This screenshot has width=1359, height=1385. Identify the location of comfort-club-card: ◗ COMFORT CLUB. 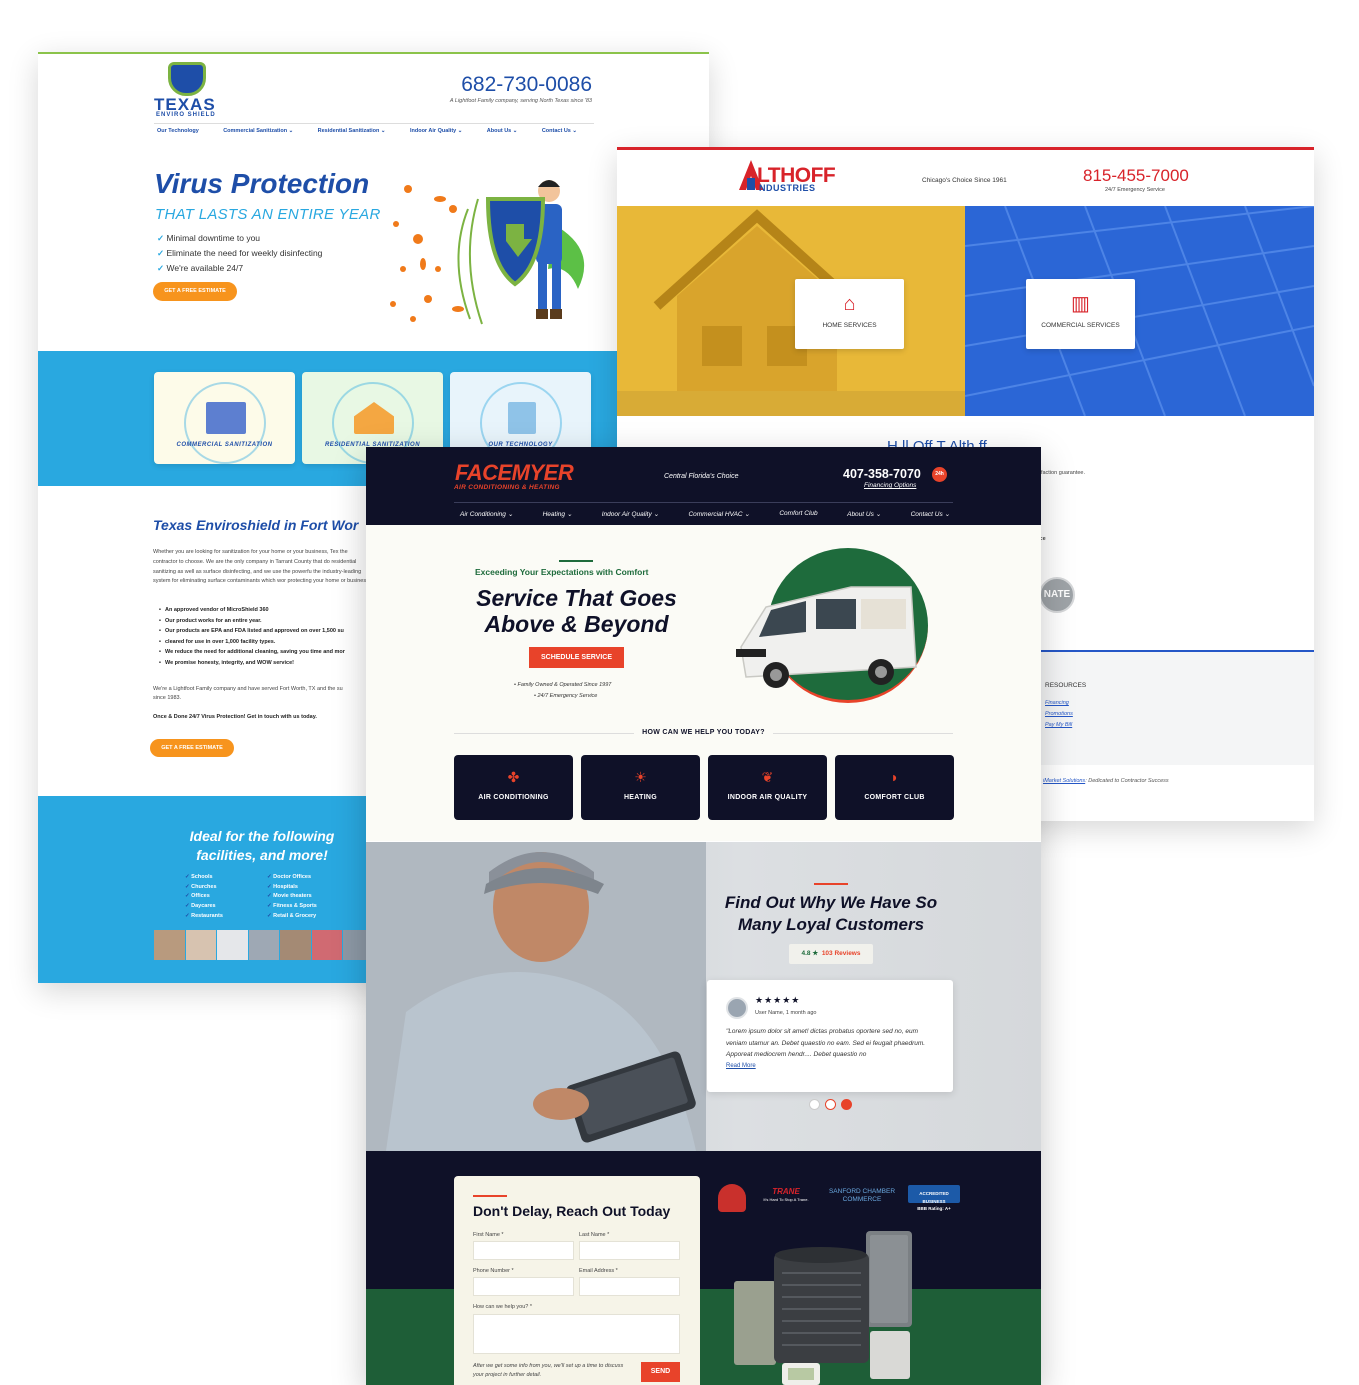
(894, 787).